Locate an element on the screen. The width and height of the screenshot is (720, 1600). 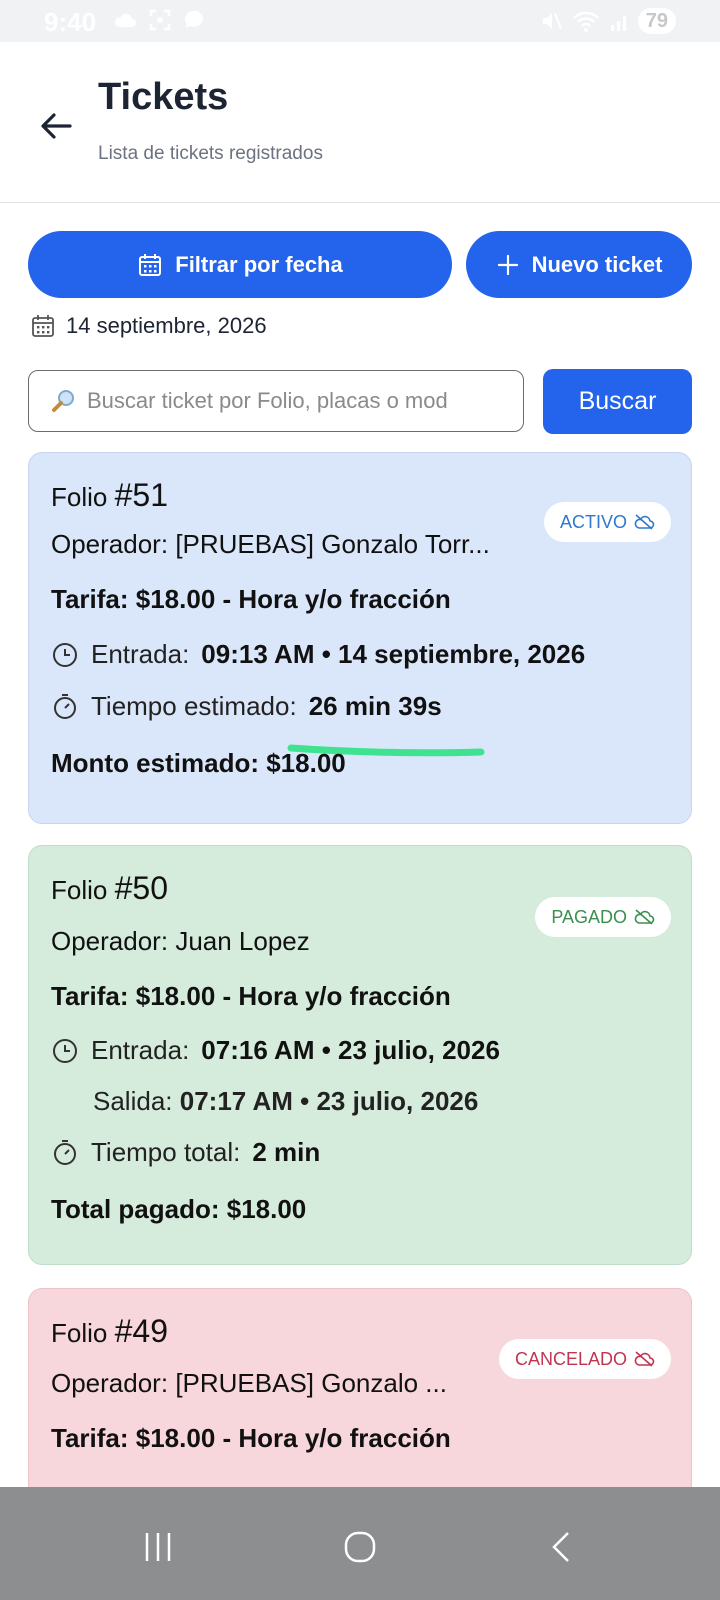
ticket-folio-number: #49 is located at coordinates (141, 1331).